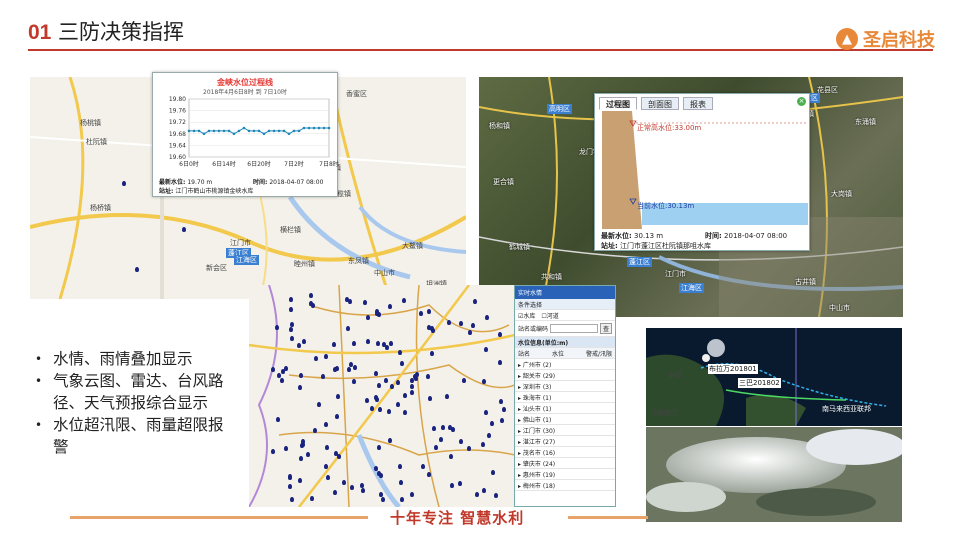  Describe the element at coordinates (565, 430) in the screenshot. I see `table-row: ▸ 江门市 (30)` at that location.